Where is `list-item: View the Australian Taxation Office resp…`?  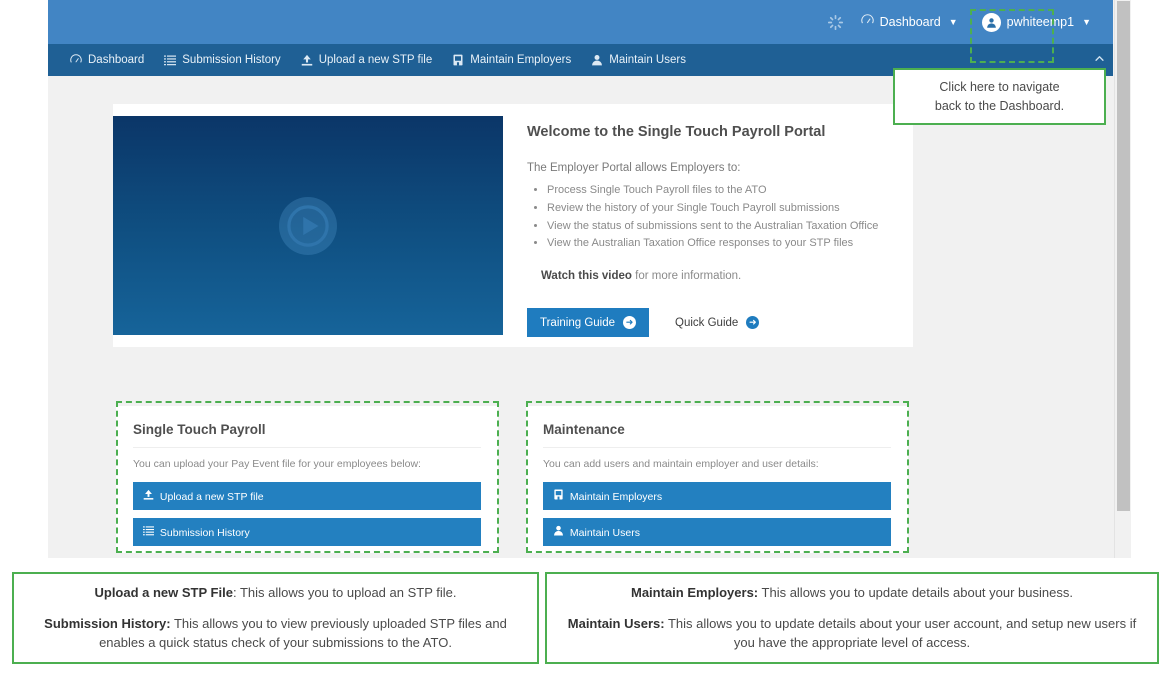 list-item: View the Australian Taxation Office resp… is located at coordinates (730, 244).